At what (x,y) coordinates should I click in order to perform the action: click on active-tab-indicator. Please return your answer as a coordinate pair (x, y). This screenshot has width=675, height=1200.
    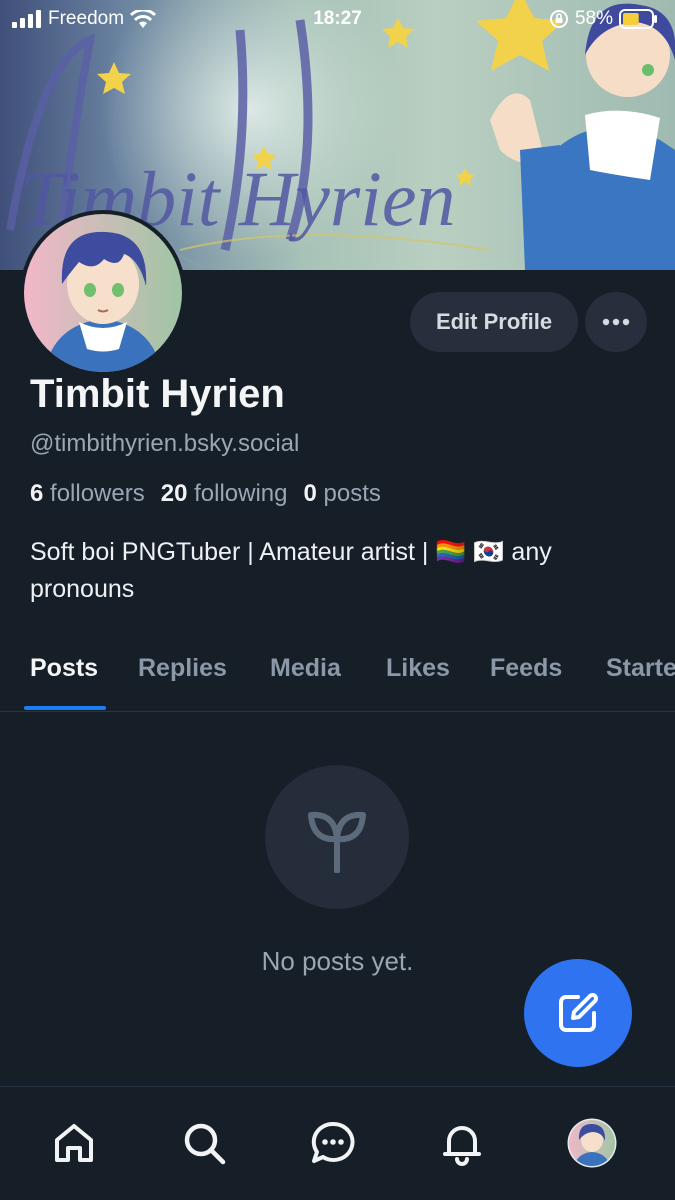
    Looking at the image, I should click on (65, 708).